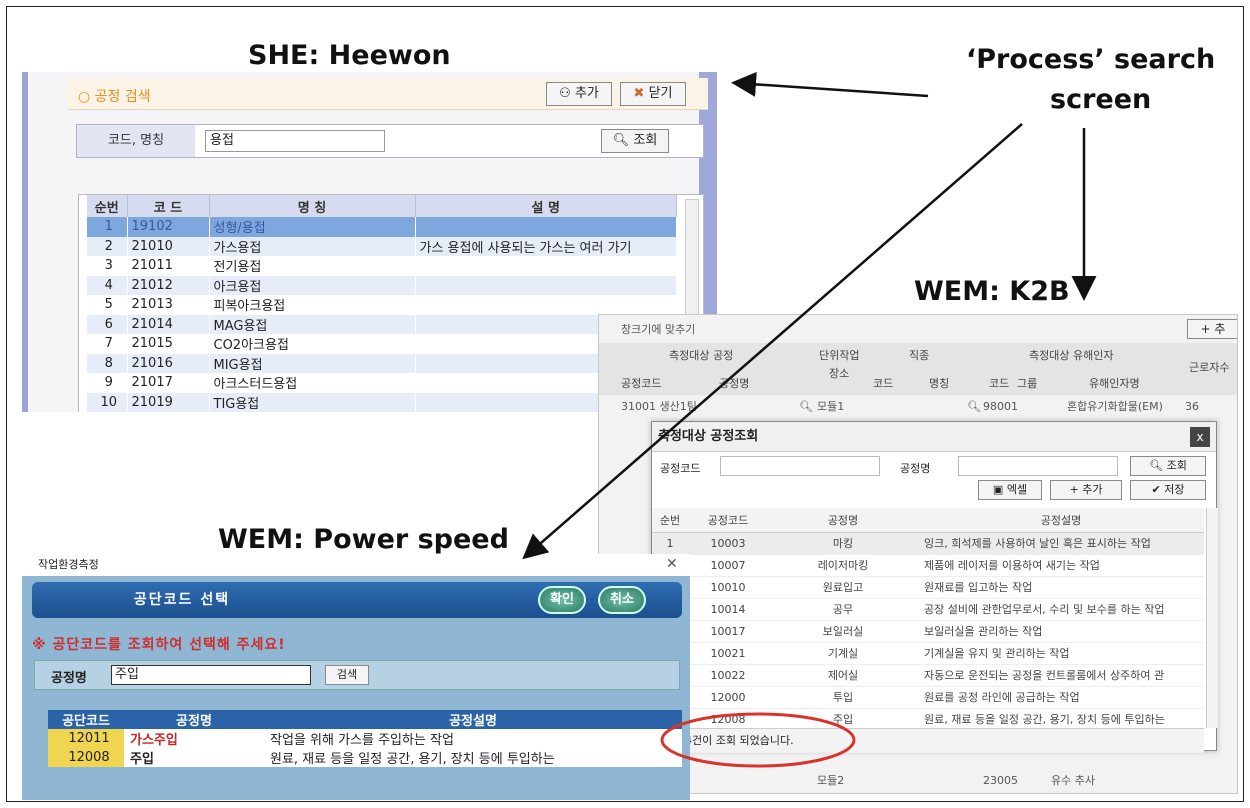 Image resolution: width=1250 pixels, height=808 pixels. What do you see at coordinates (382, 363) in the screenshot?
I see `table-row: 8 21016 MIG용접` at bounding box center [382, 363].